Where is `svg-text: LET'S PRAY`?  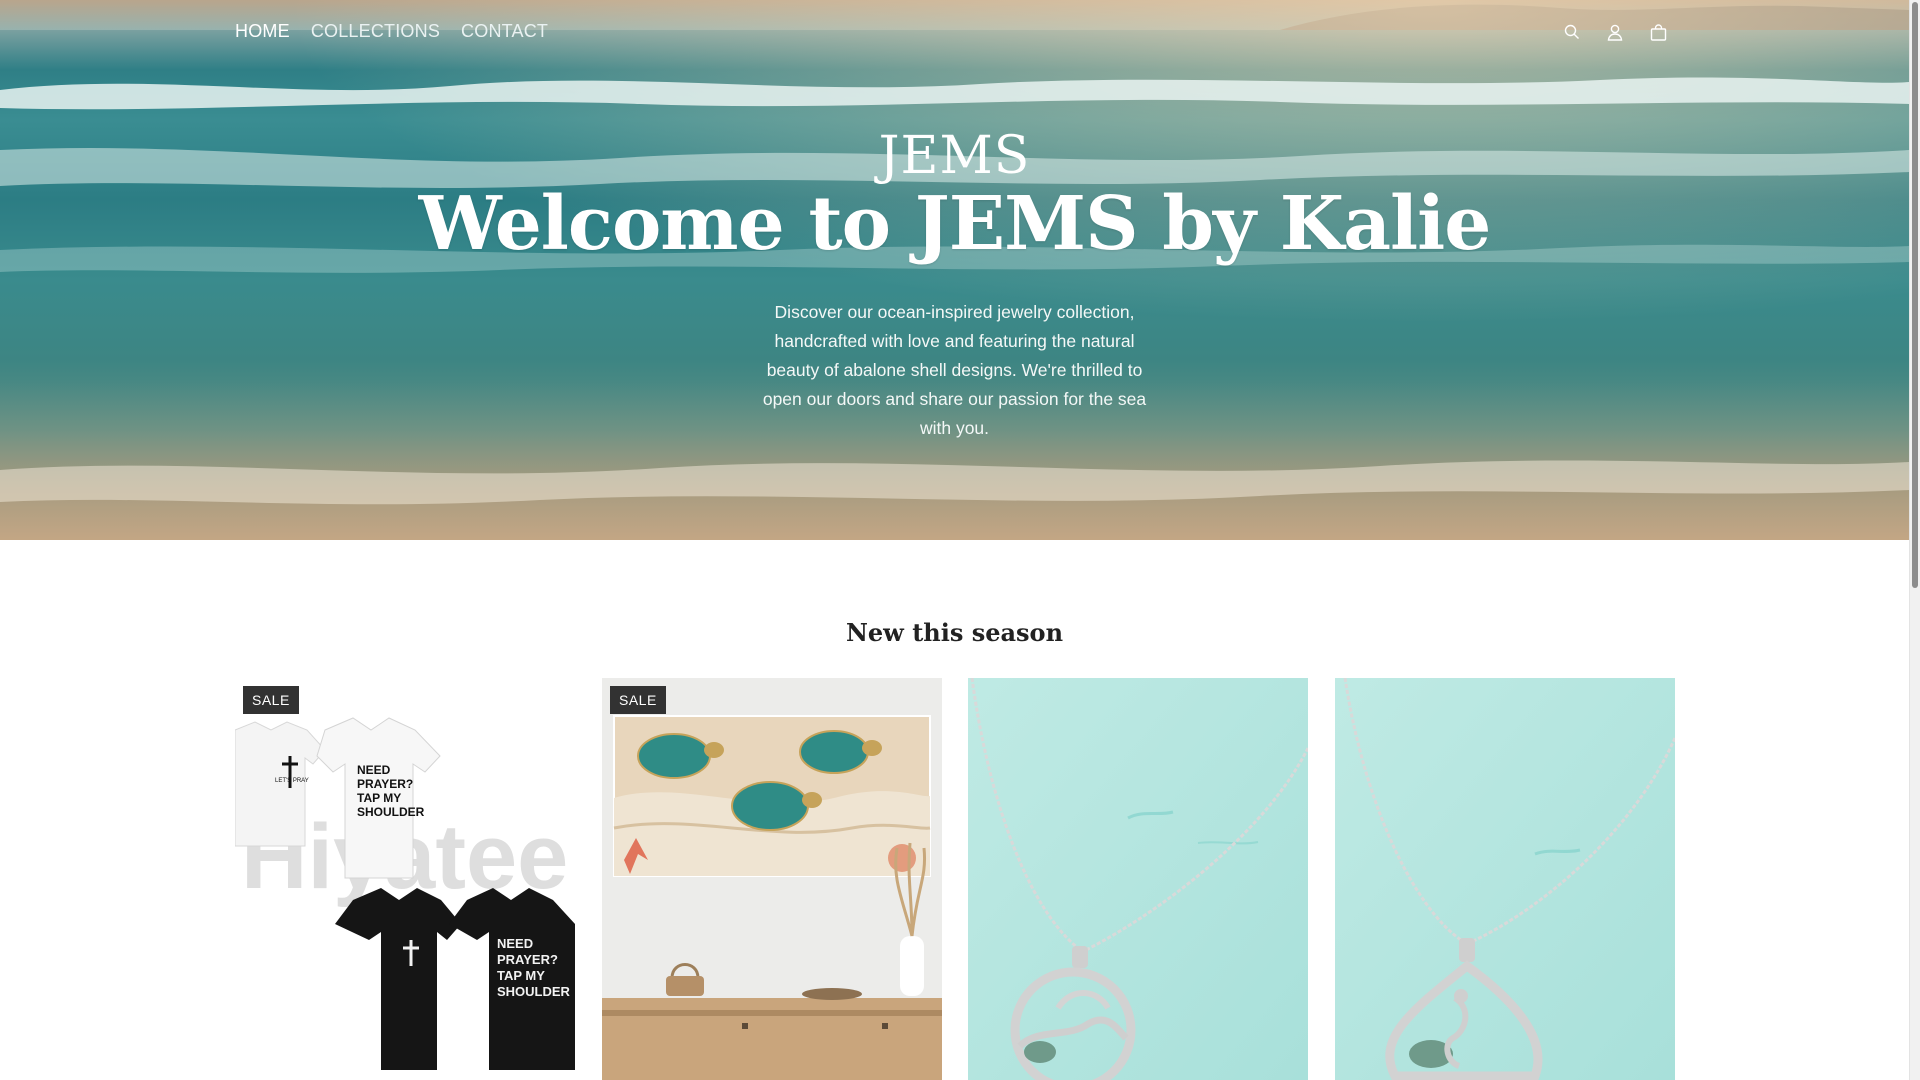 svg-text: LET'S PRAY is located at coordinates (292, 781).